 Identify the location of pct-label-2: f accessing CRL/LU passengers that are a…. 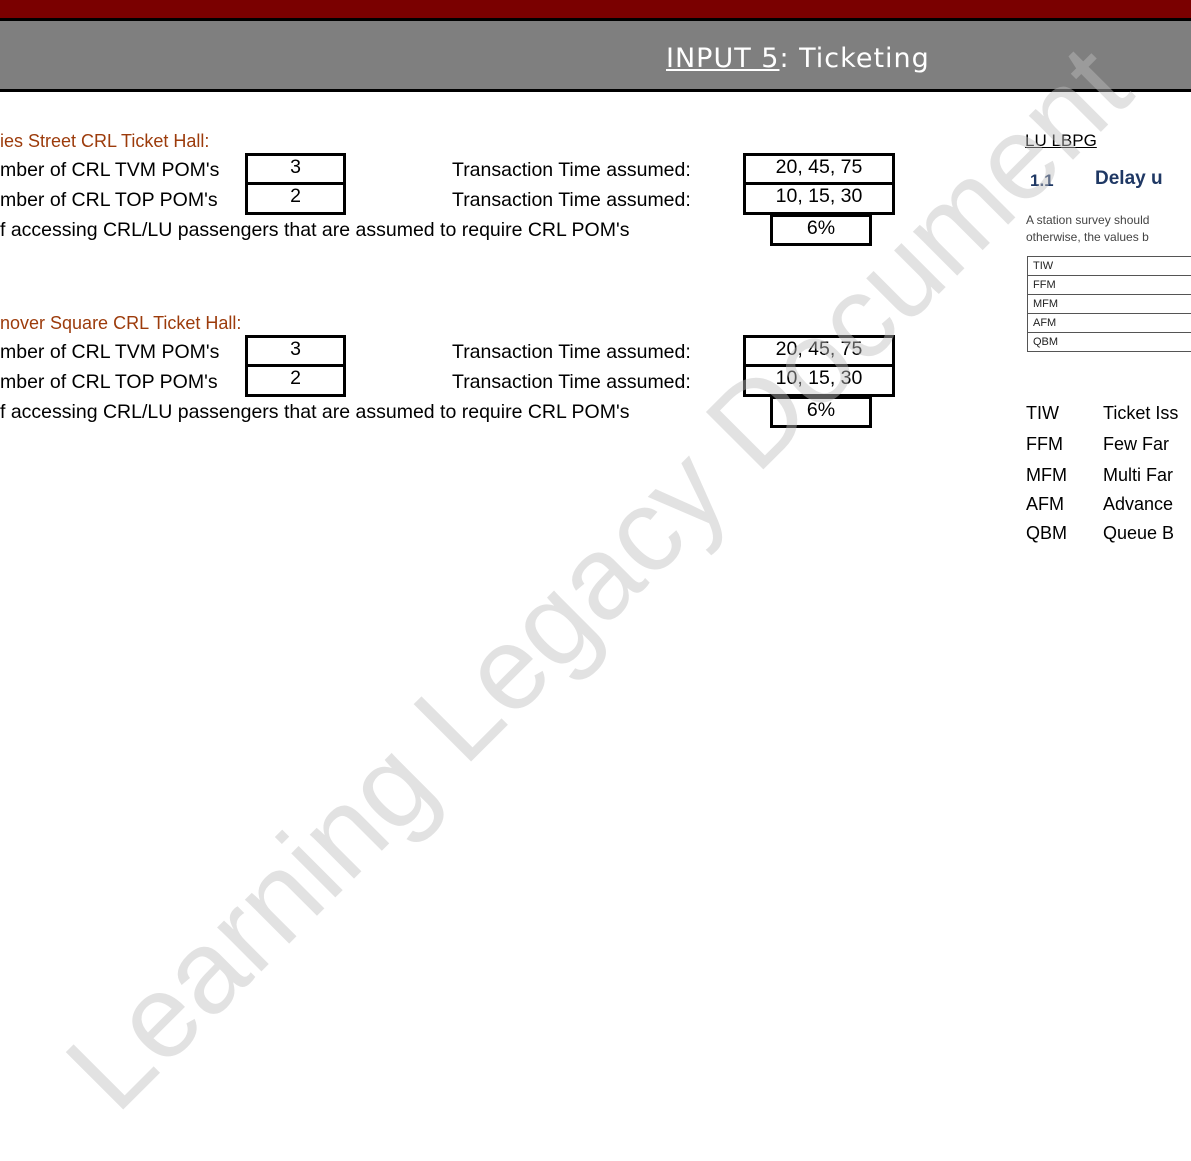
(315, 412).